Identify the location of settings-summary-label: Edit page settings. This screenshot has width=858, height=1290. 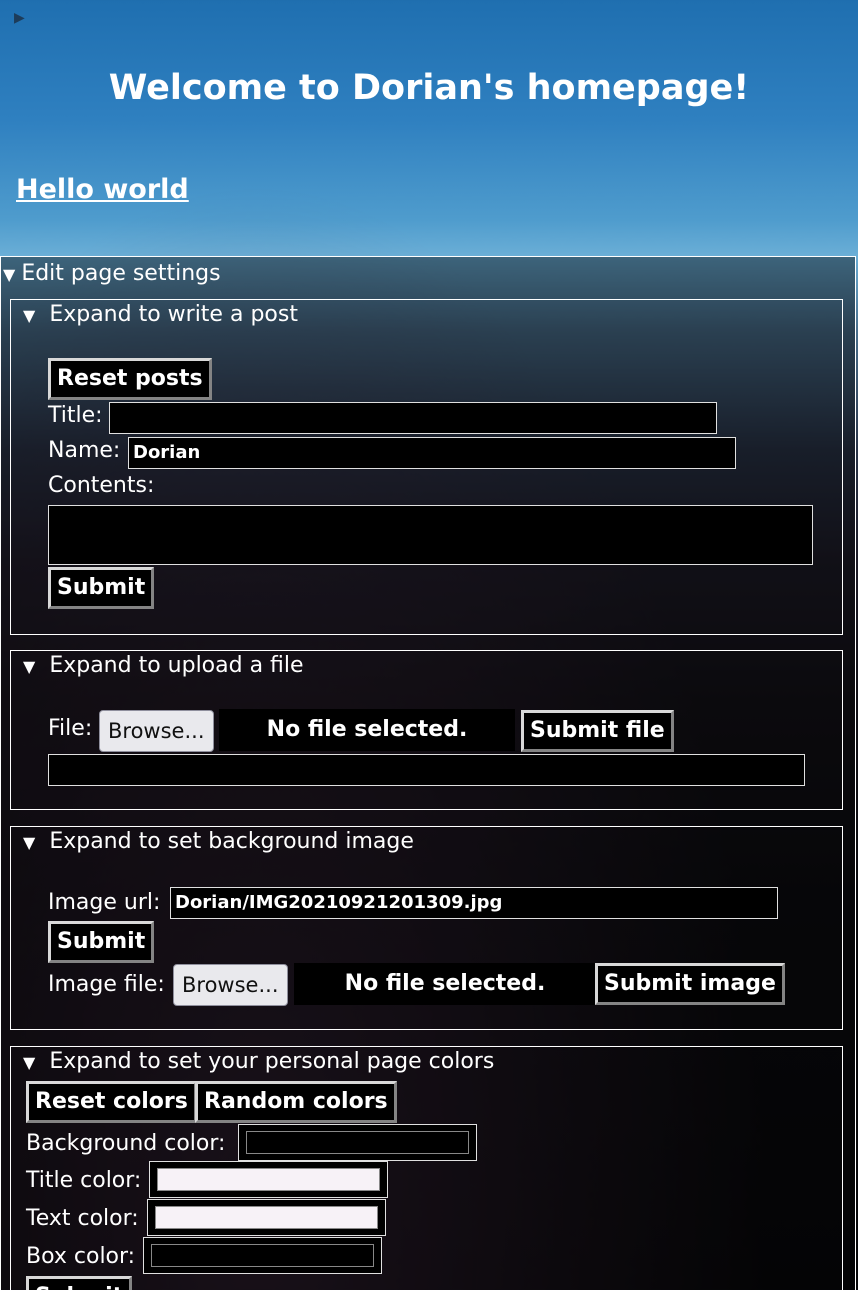
(121, 273).